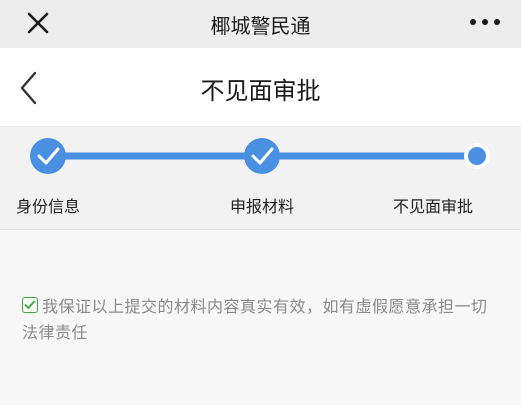 This screenshot has height=405, width=521. Describe the element at coordinates (262, 206) in the screenshot. I see `step-2-label: 申报材料` at that location.